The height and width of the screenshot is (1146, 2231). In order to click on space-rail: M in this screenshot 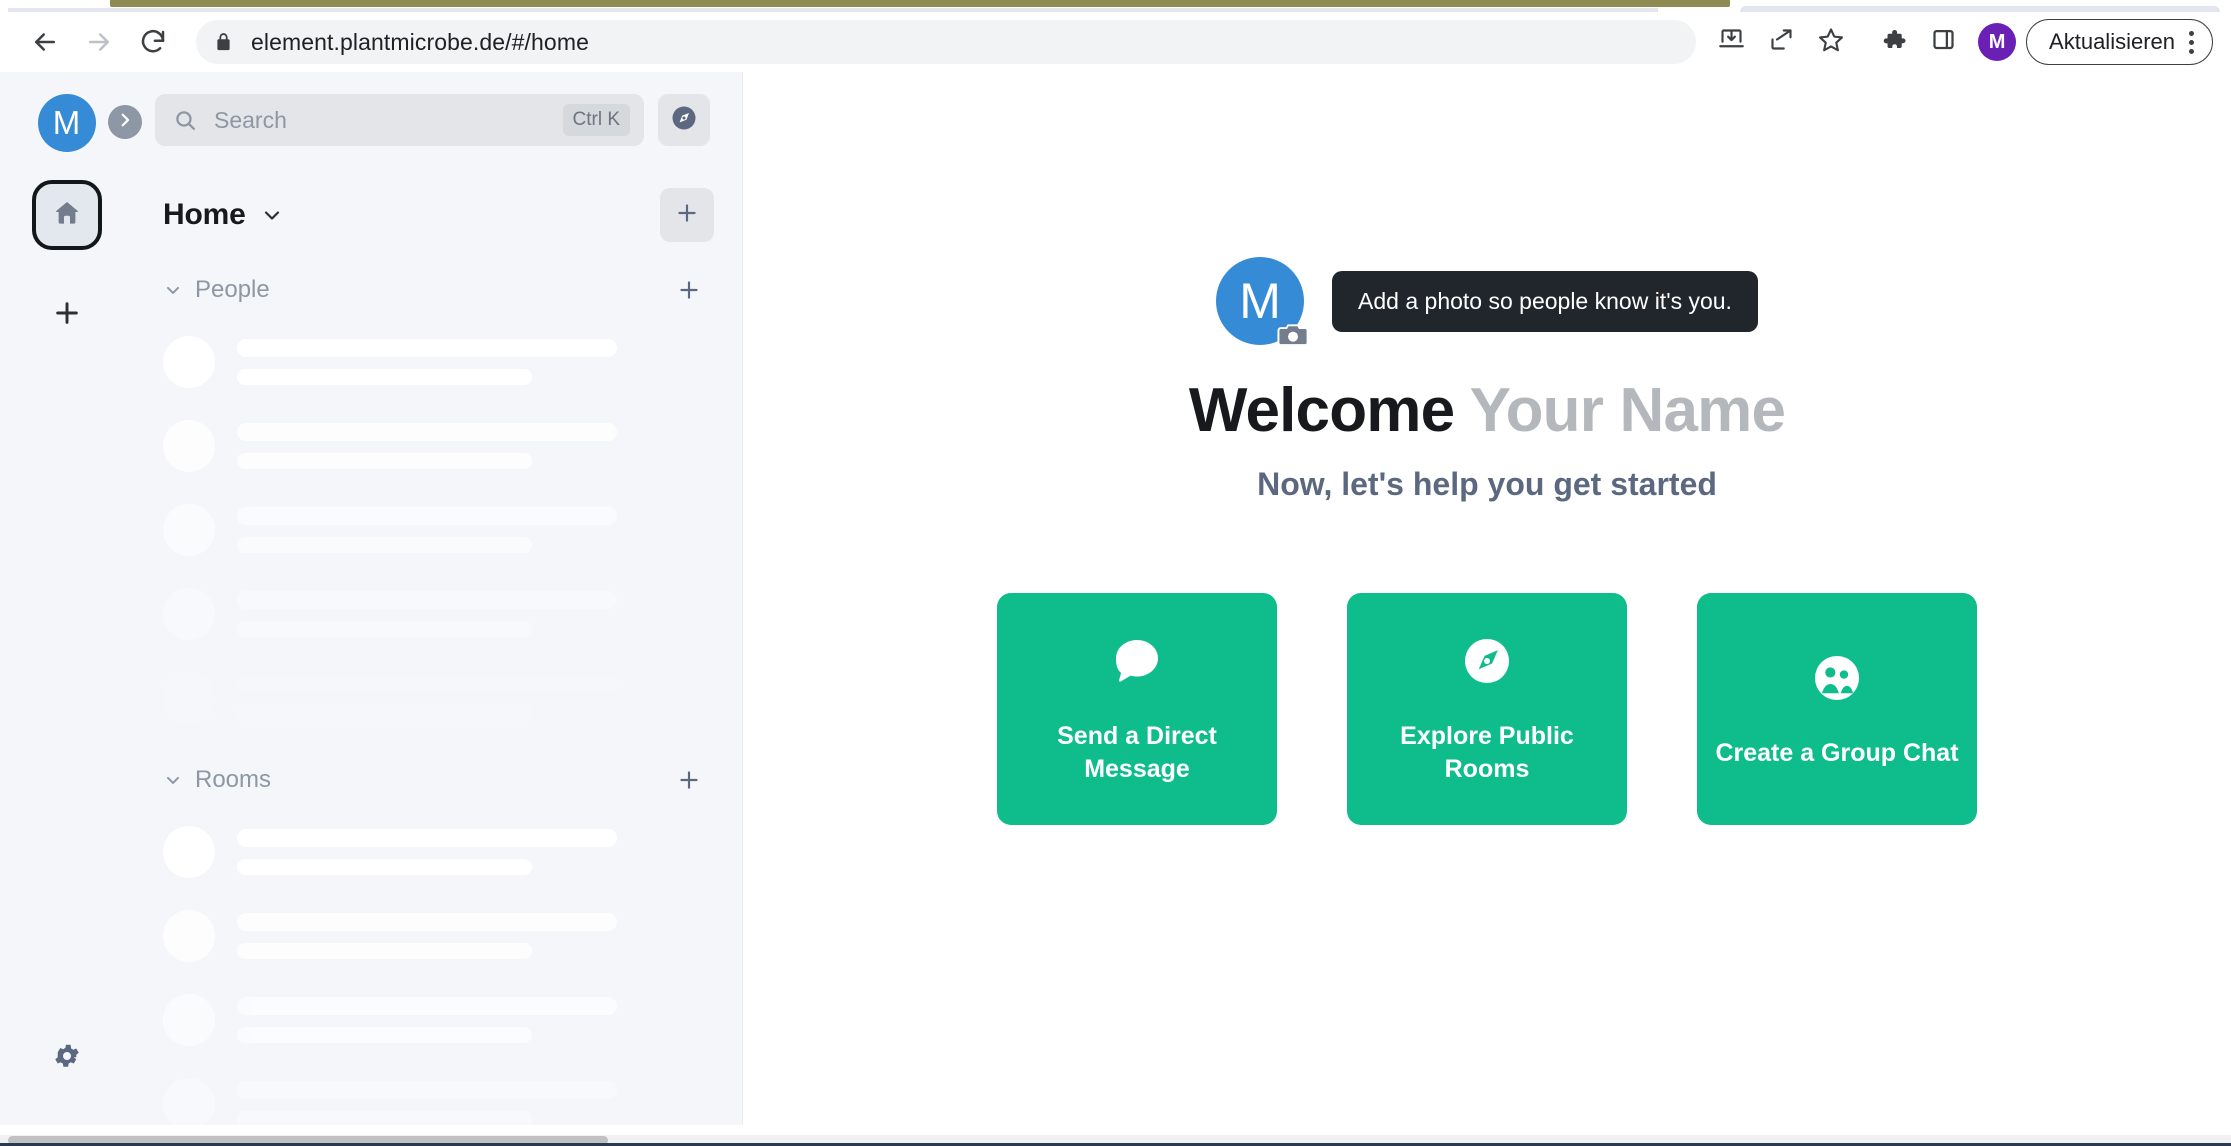, I will do `click(71, 598)`.